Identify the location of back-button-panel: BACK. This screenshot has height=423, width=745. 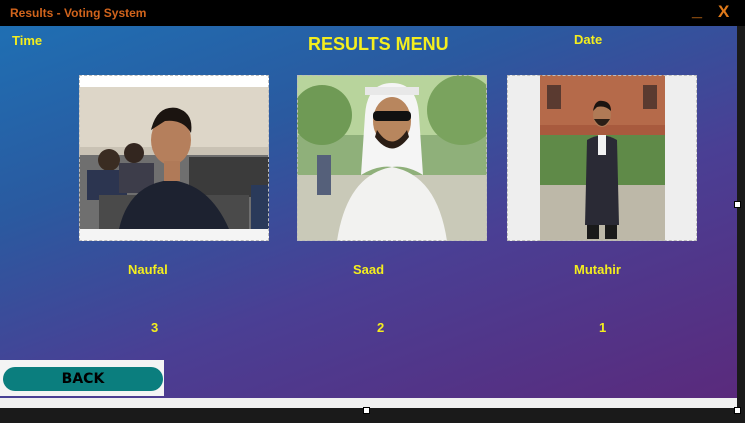
(82, 378).